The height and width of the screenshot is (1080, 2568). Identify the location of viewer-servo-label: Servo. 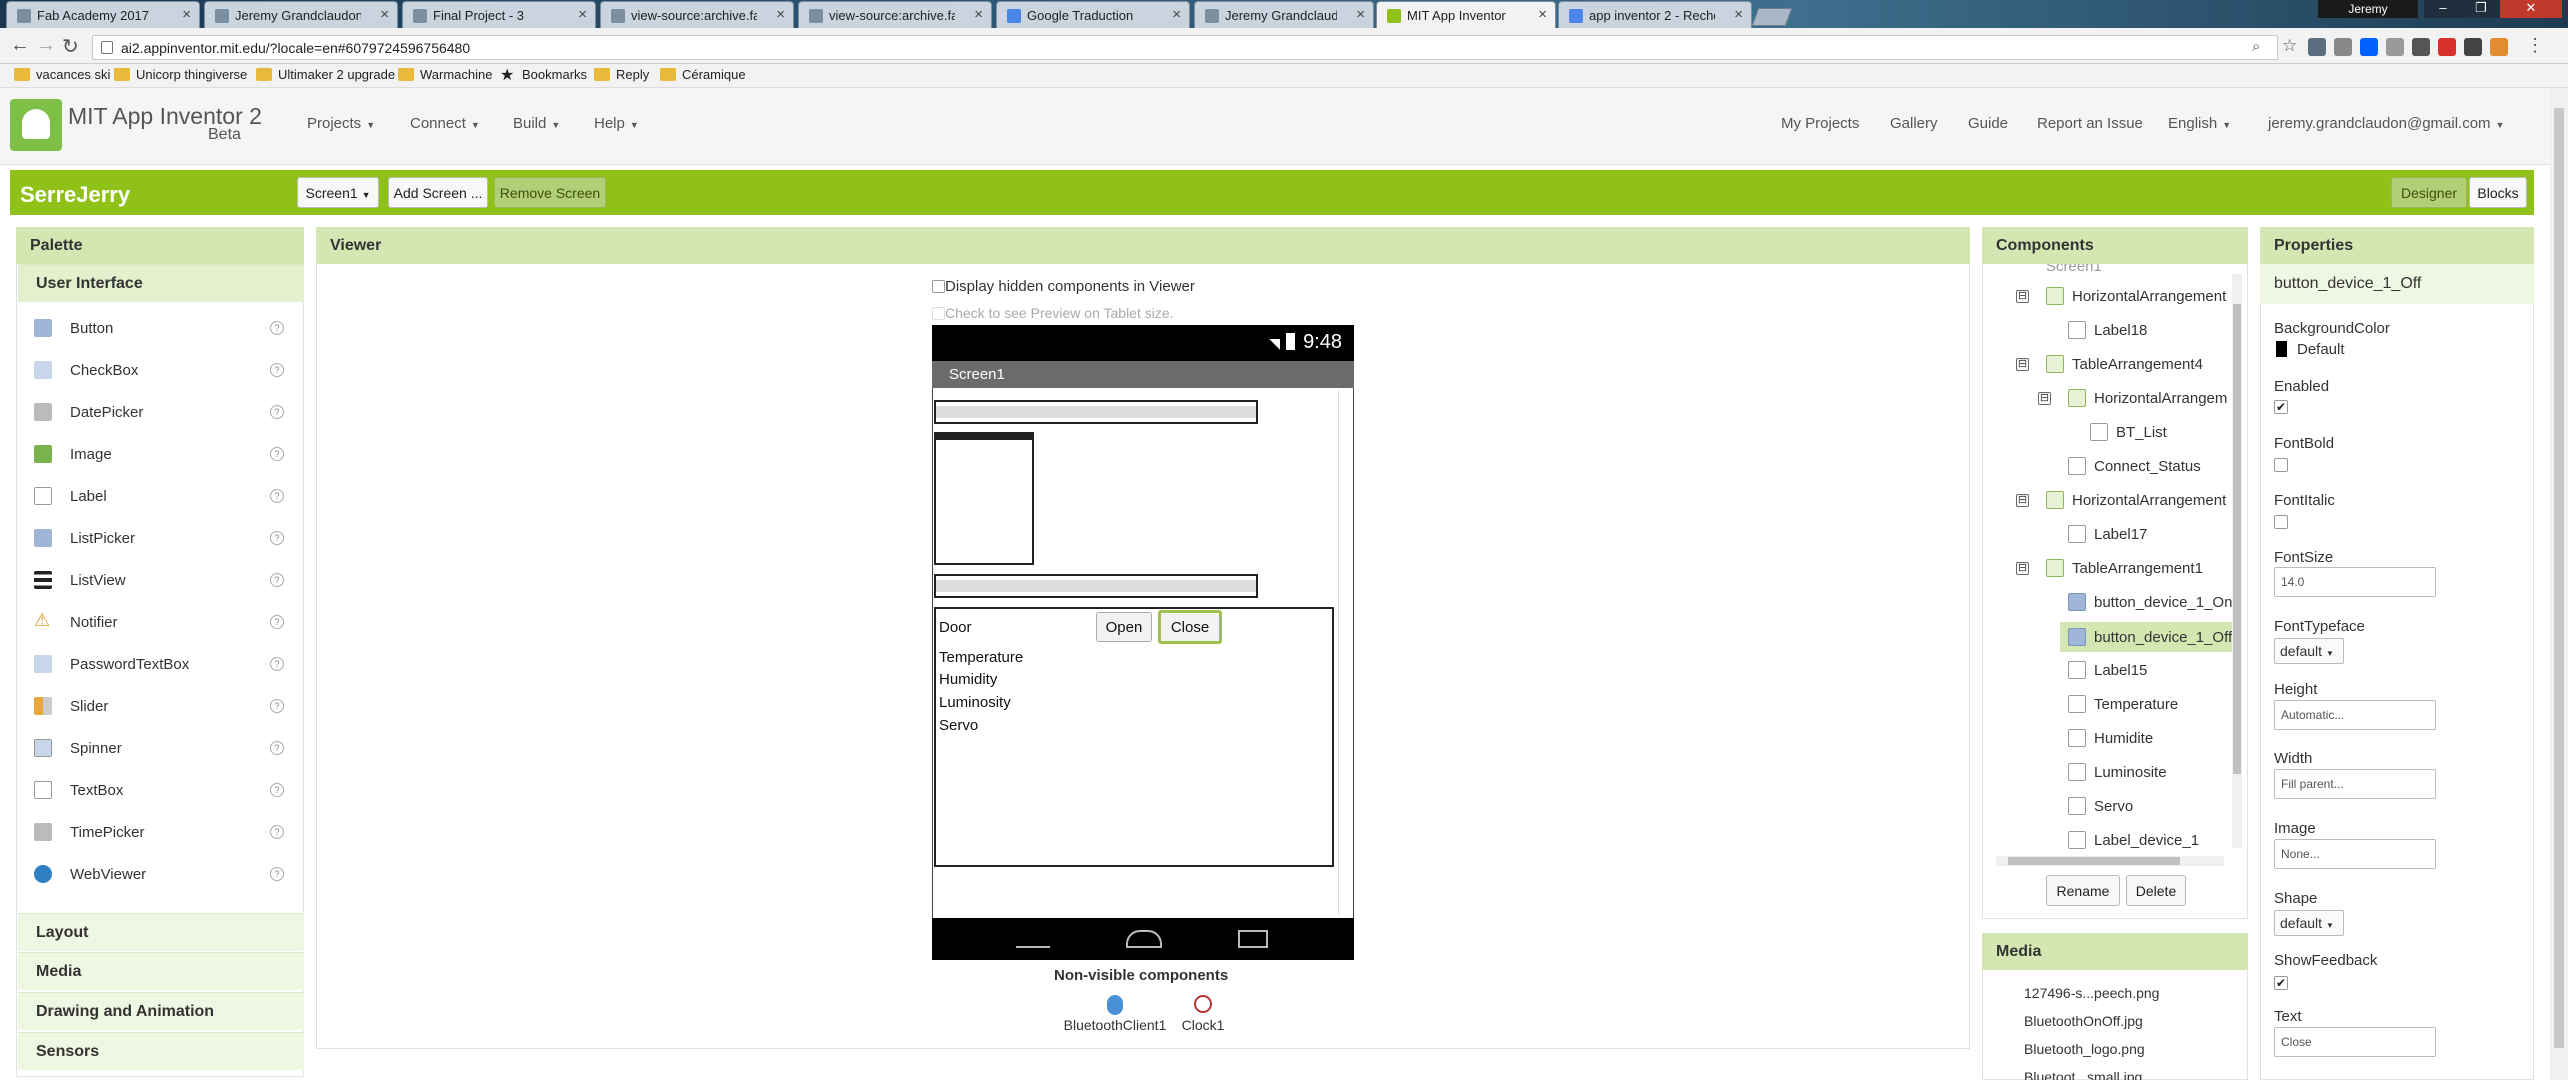
(958, 725).